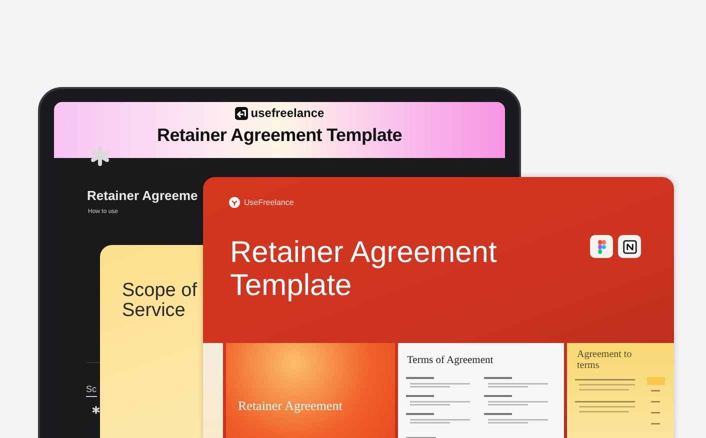  What do you see at coordinates (142, 195) in the screenshot?
I see `page-title: Retainer Agreeme` at bounding box center [142, 195].